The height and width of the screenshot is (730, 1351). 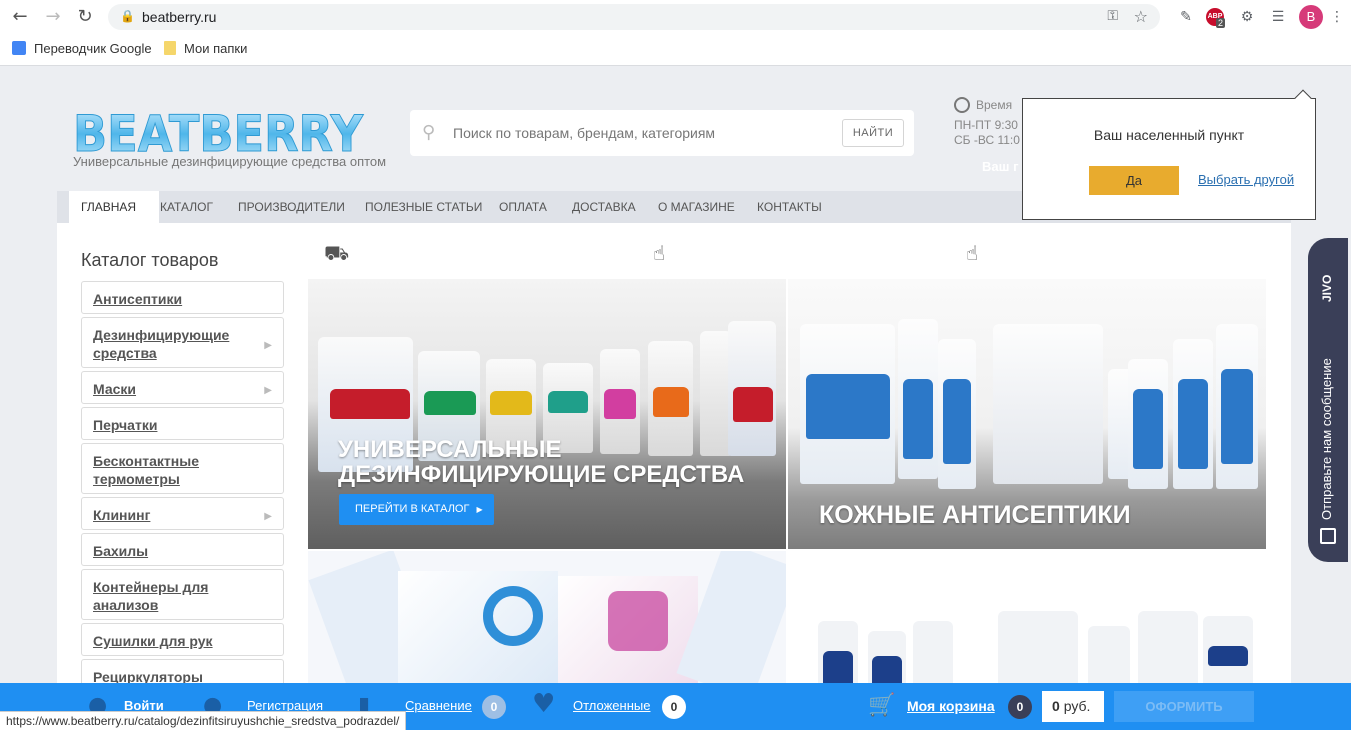 I want to click on banner-wipes, so click(x=547, y=617).